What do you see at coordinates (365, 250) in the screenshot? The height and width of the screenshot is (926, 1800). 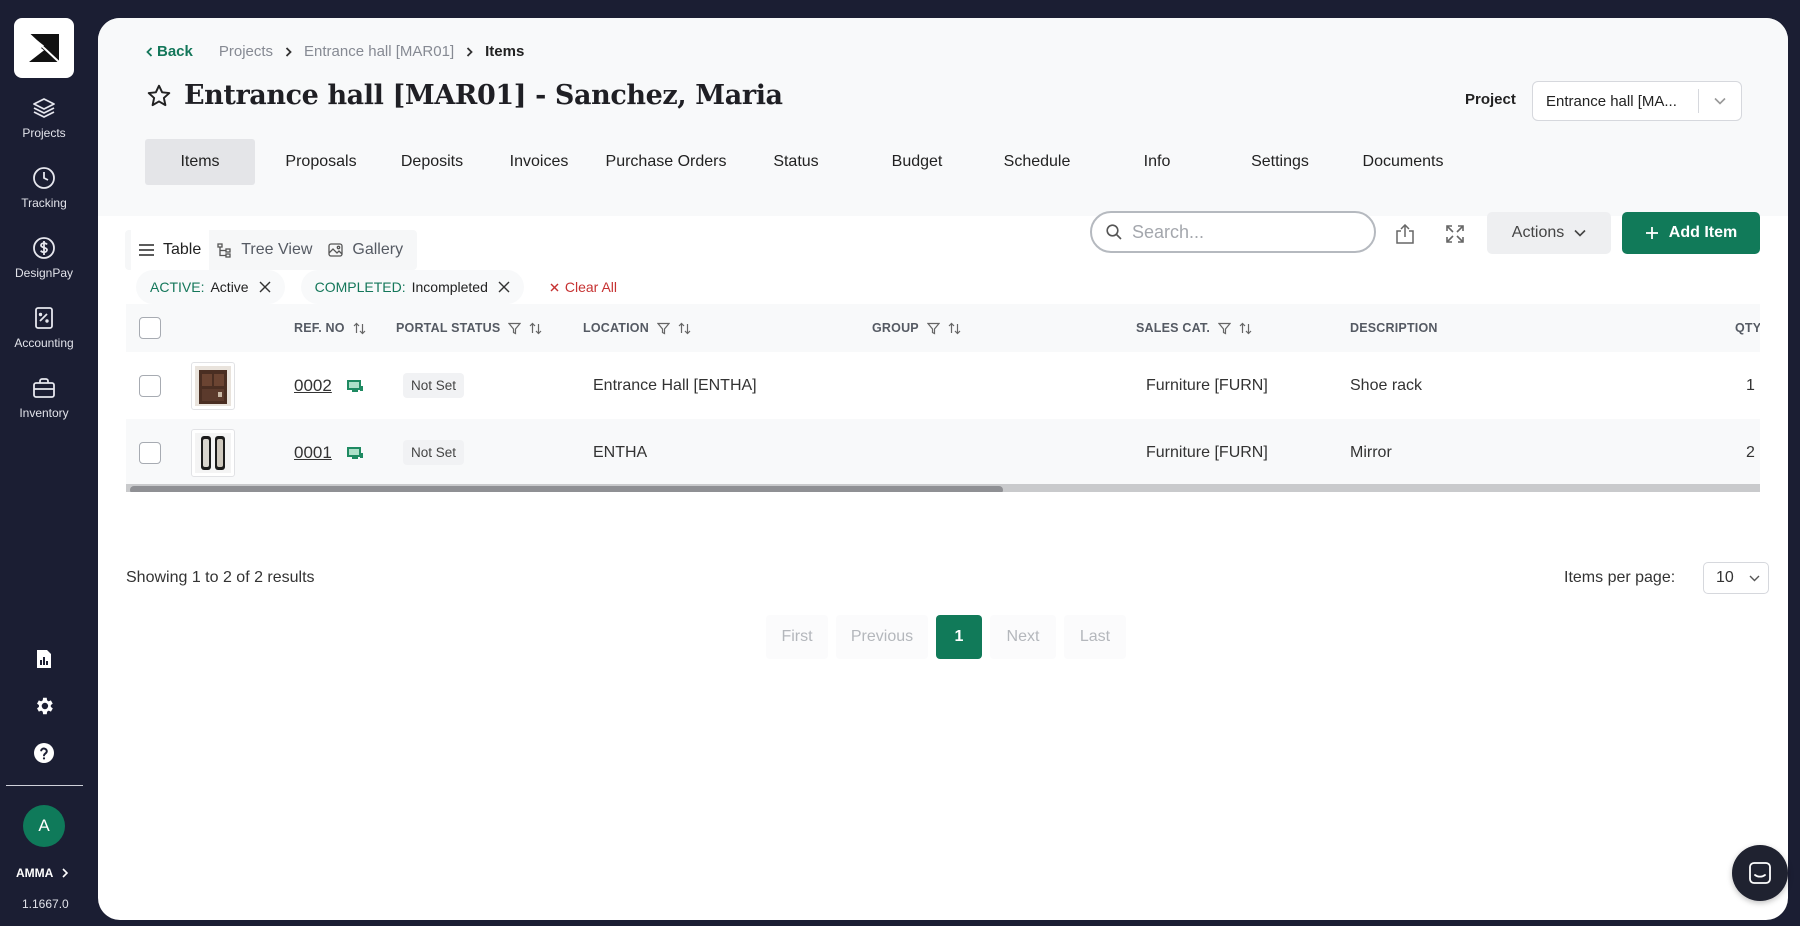 I see `view-gallery: Gallery` at bounding box center [365, 250].